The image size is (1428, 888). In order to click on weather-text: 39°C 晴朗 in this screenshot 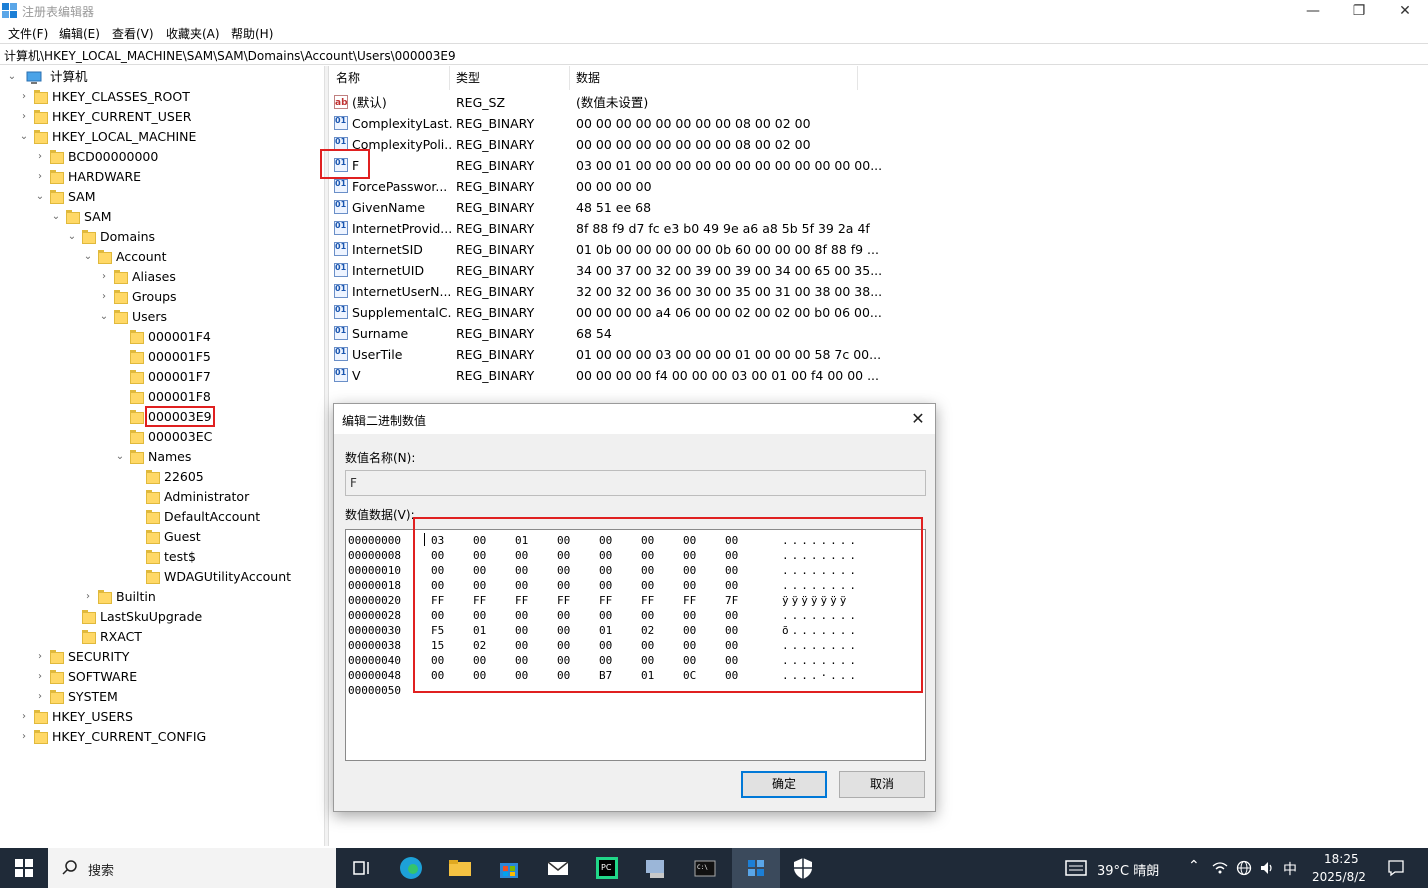, I will do `click(1128, 869)`.